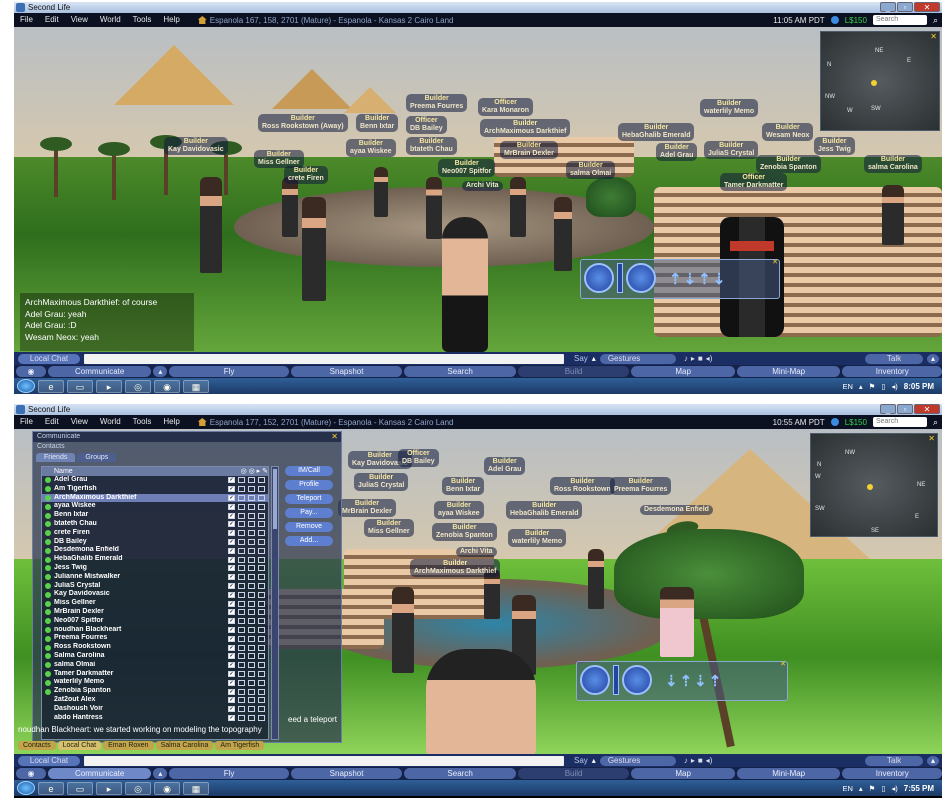 This screenshot has height=798, width=942. I want to click on music-icon: ♪, so click(686, 760).